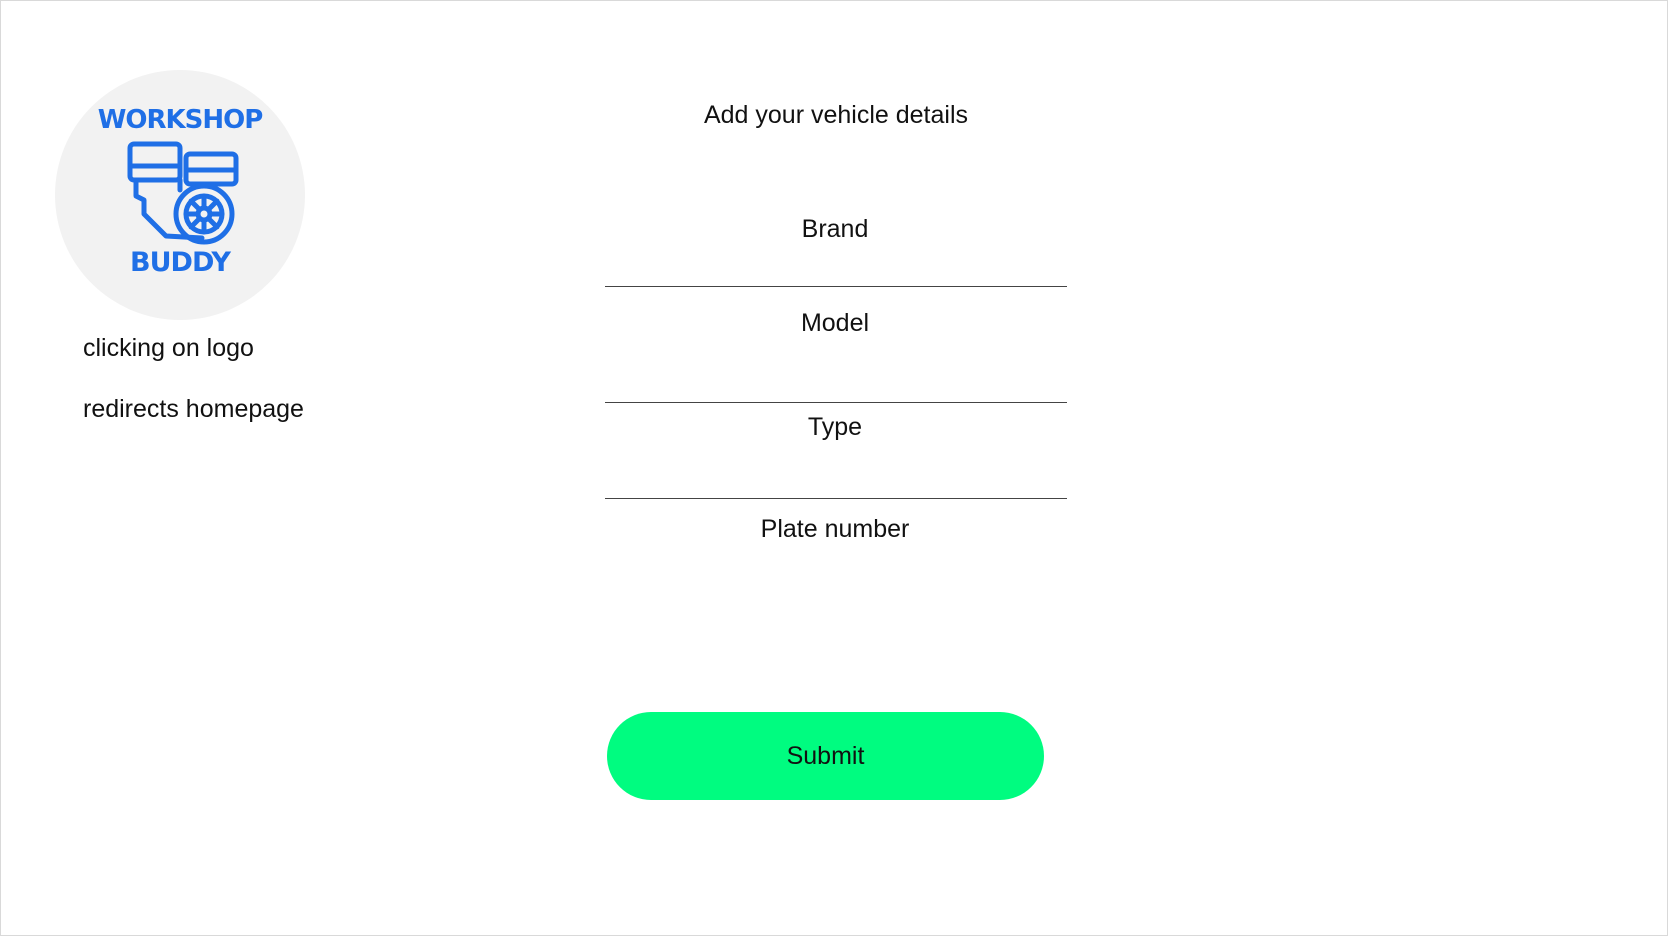 The width and height of the screenshot is (1670, 938). What do you see at coordinates (835, 427) in the screenshot?
I see `type-label: Type` at bounding box center [835, 427].